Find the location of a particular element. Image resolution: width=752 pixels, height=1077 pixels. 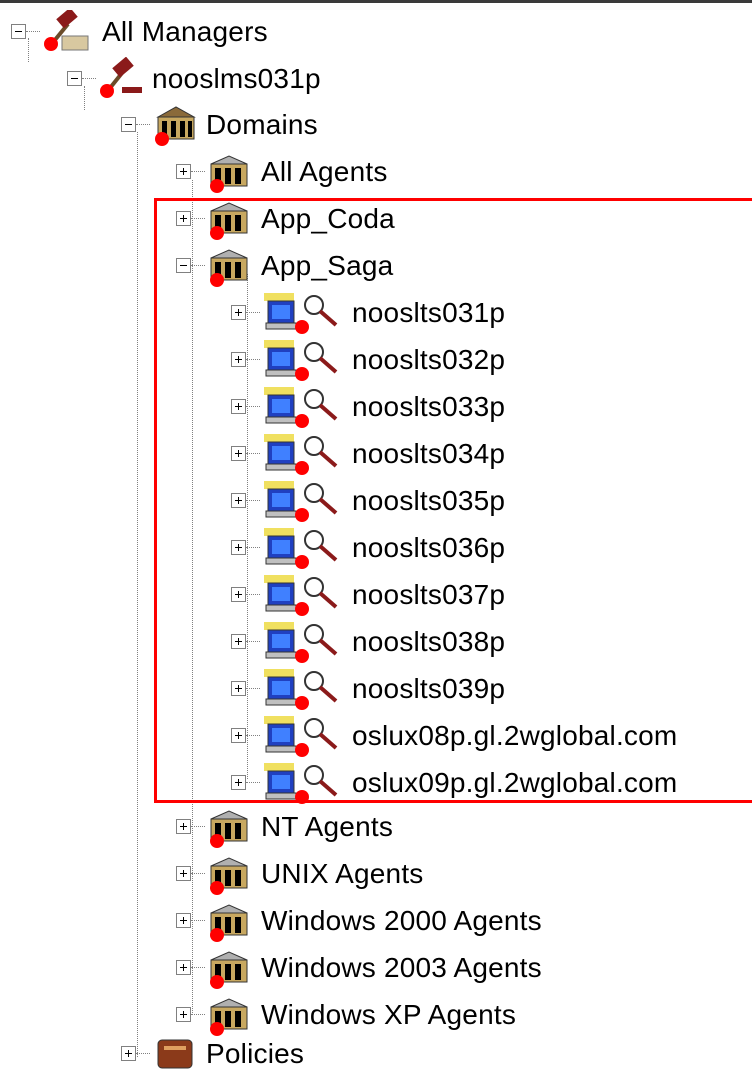

tree-node-label: UNIX Agents is located at coordinates (342, 873).